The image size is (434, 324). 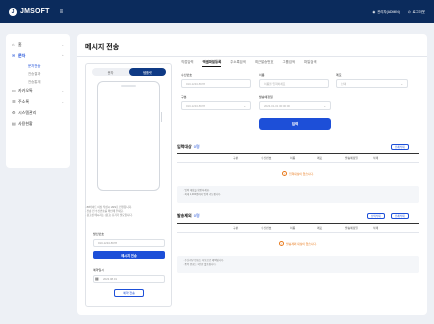 What do you see at coordinates (99, 234) in the screenshot?
I see `sender-label: 발신번호` at bounding box center [99, 234].